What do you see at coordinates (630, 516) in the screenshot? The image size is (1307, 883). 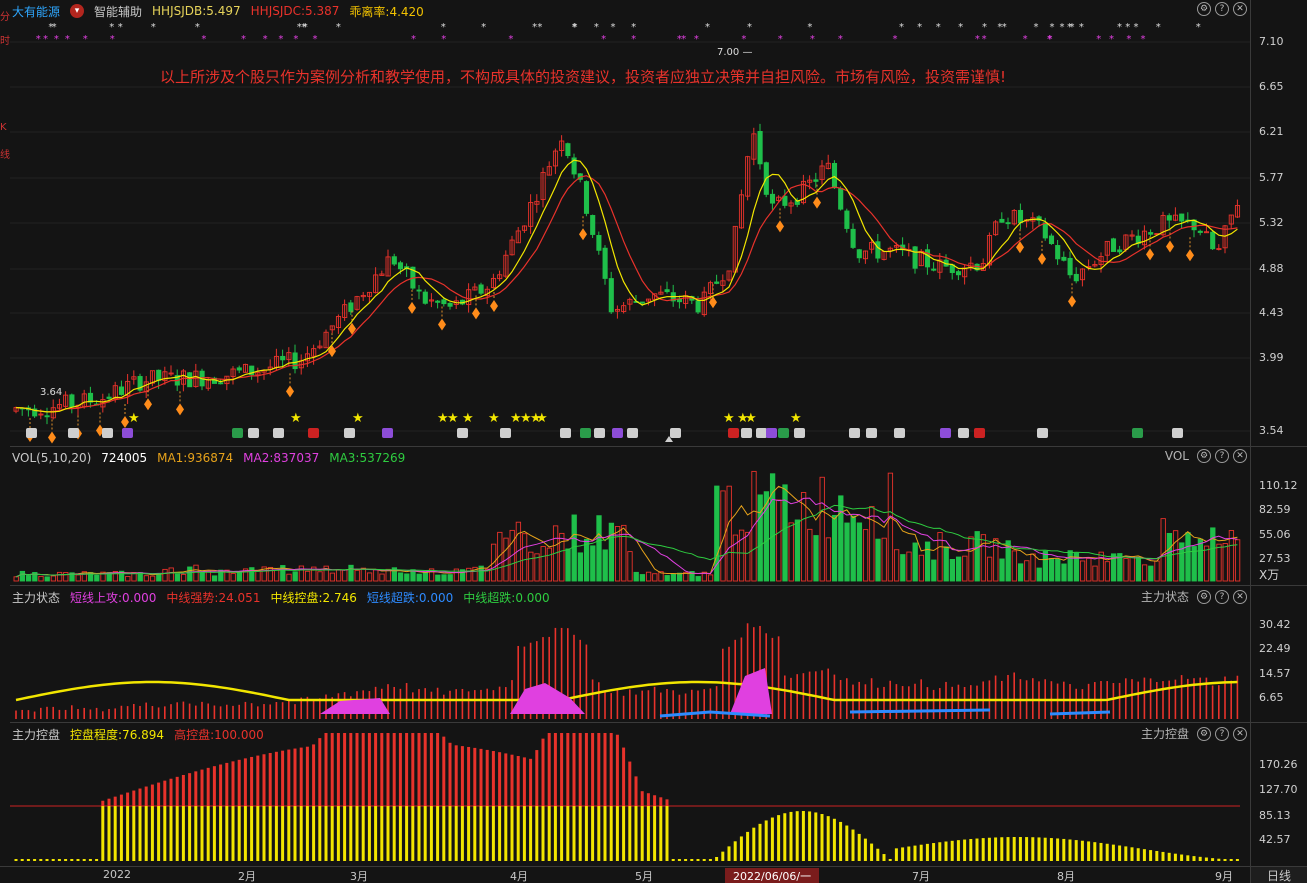 I see `volume-chart` at bounding box center [630, 516].